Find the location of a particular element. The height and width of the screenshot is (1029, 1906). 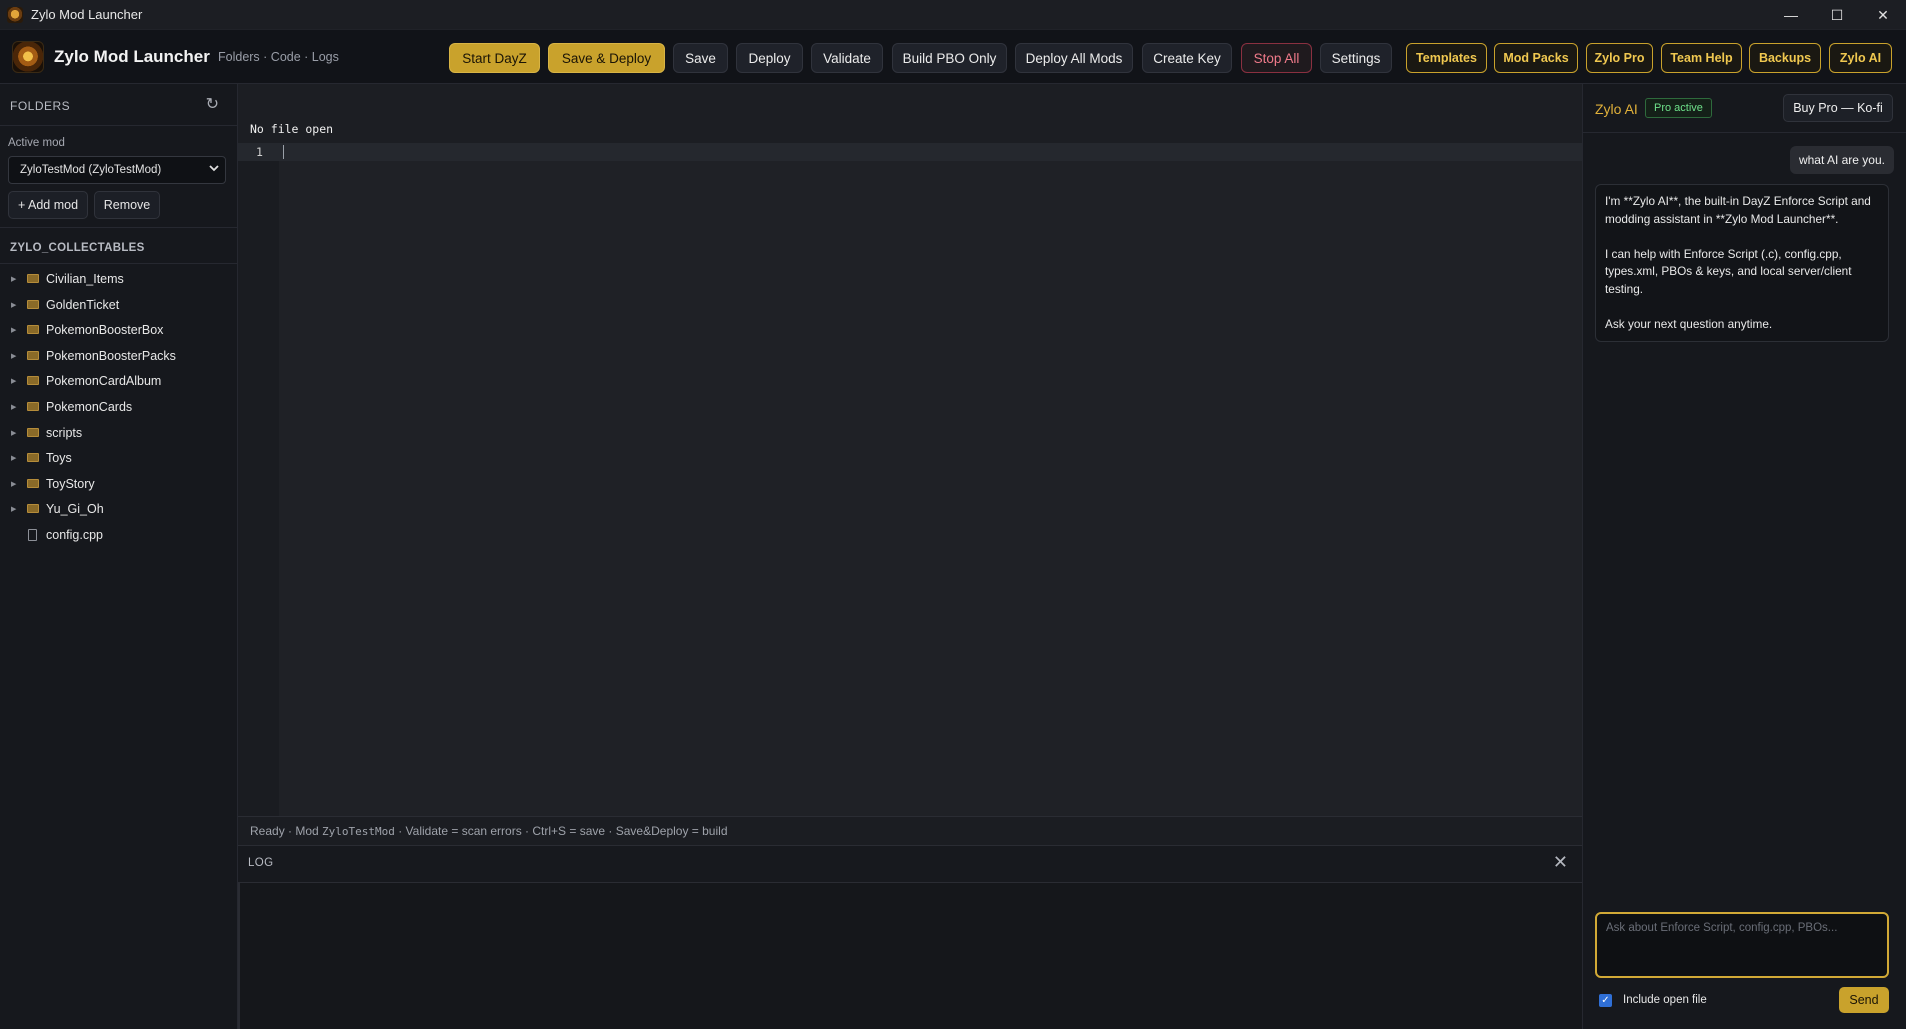

save-button: Save is located at coordinates (700, 58).